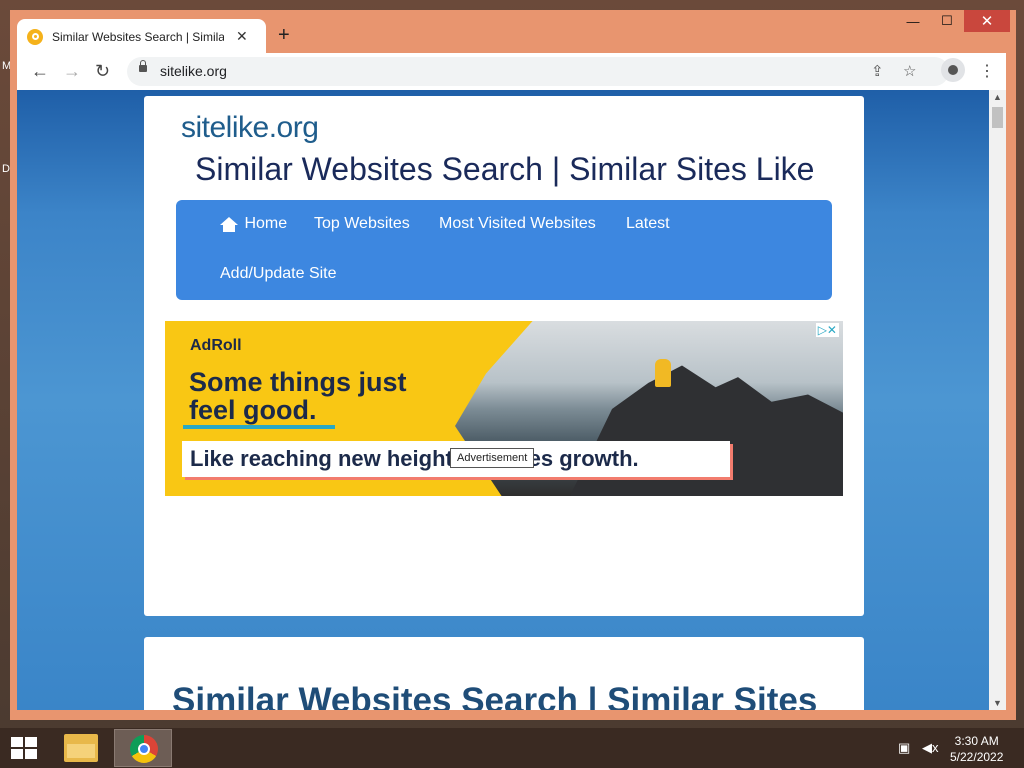  Describe the element at coordinates (193, 71) in the screenshot. I see `url-text: sitelike.org` at that location.